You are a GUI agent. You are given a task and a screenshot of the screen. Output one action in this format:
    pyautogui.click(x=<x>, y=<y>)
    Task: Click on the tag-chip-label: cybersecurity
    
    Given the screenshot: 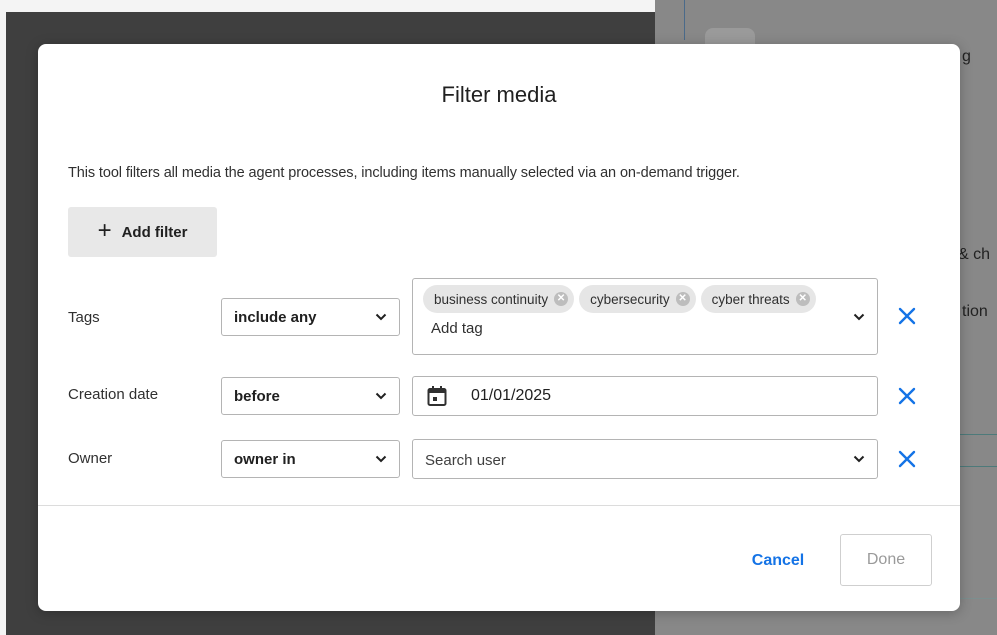 What is the action you would take?
    pyautogui.click(x=630, y=299)
    